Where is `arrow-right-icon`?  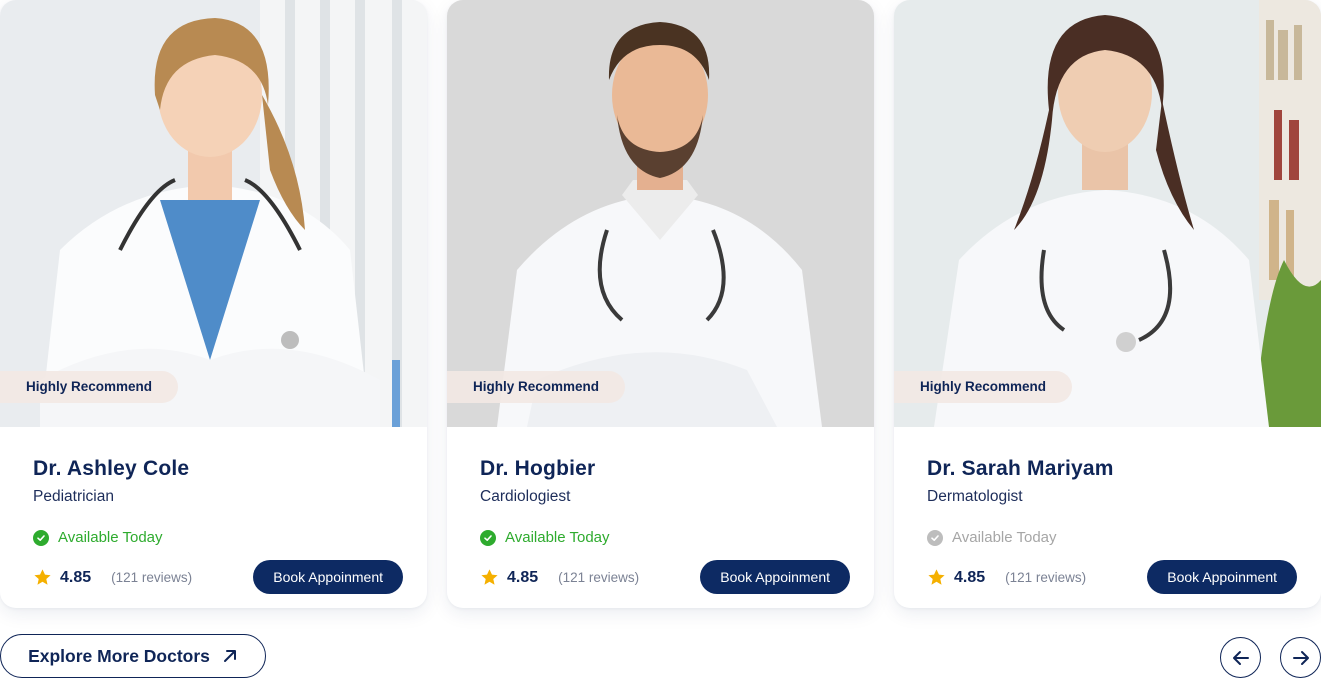 arrow-right-icon is located at coordinates (1300, 657).